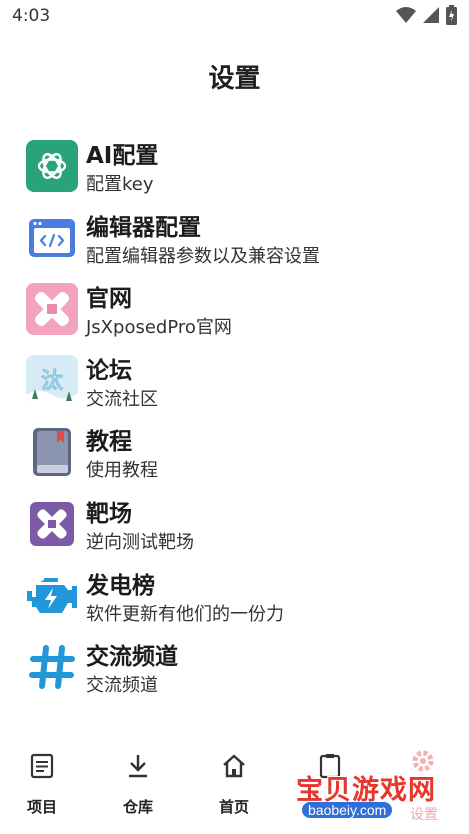 This screenshot has height=834, width=469. I want to click on menu-item-title: 交流频道, so click(132, 657).